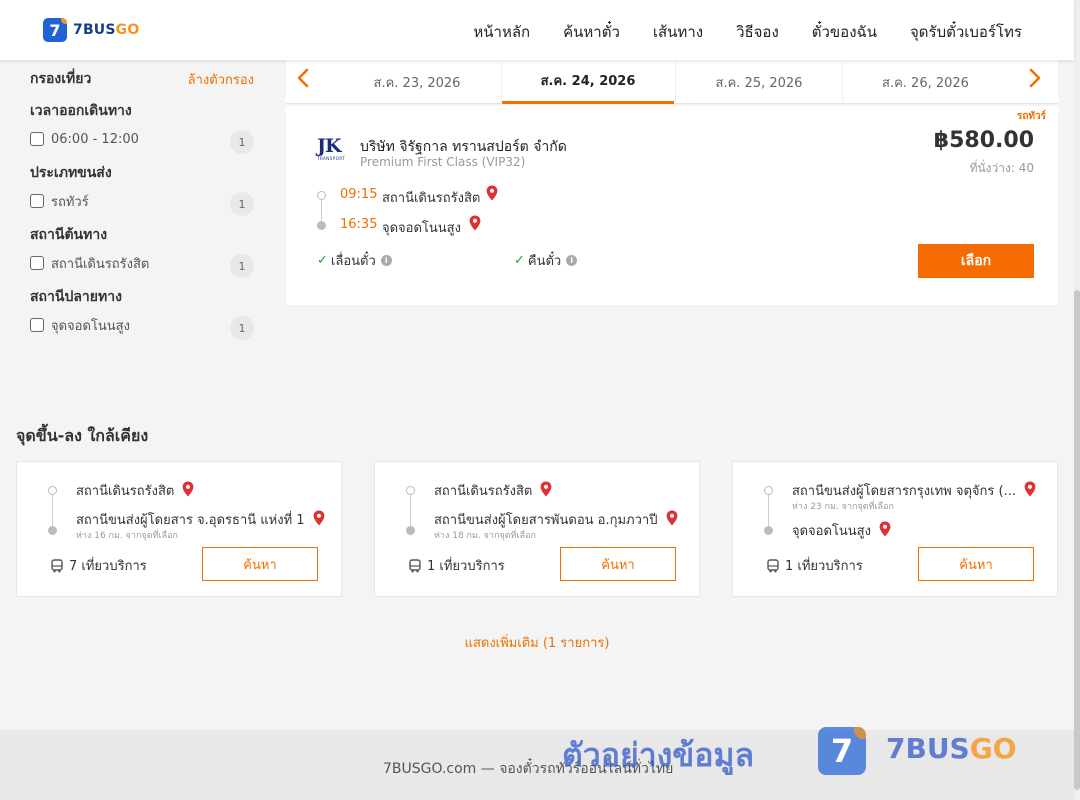  I want to click on filter-option-origin: สถานีเดินรถรังสิต 1, so click(142, 264).